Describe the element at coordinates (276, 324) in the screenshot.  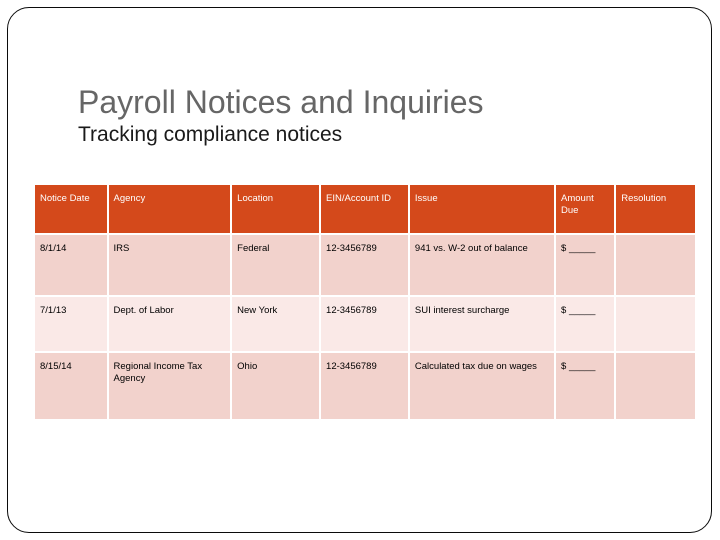
I see `cell-location: New York` at that location.